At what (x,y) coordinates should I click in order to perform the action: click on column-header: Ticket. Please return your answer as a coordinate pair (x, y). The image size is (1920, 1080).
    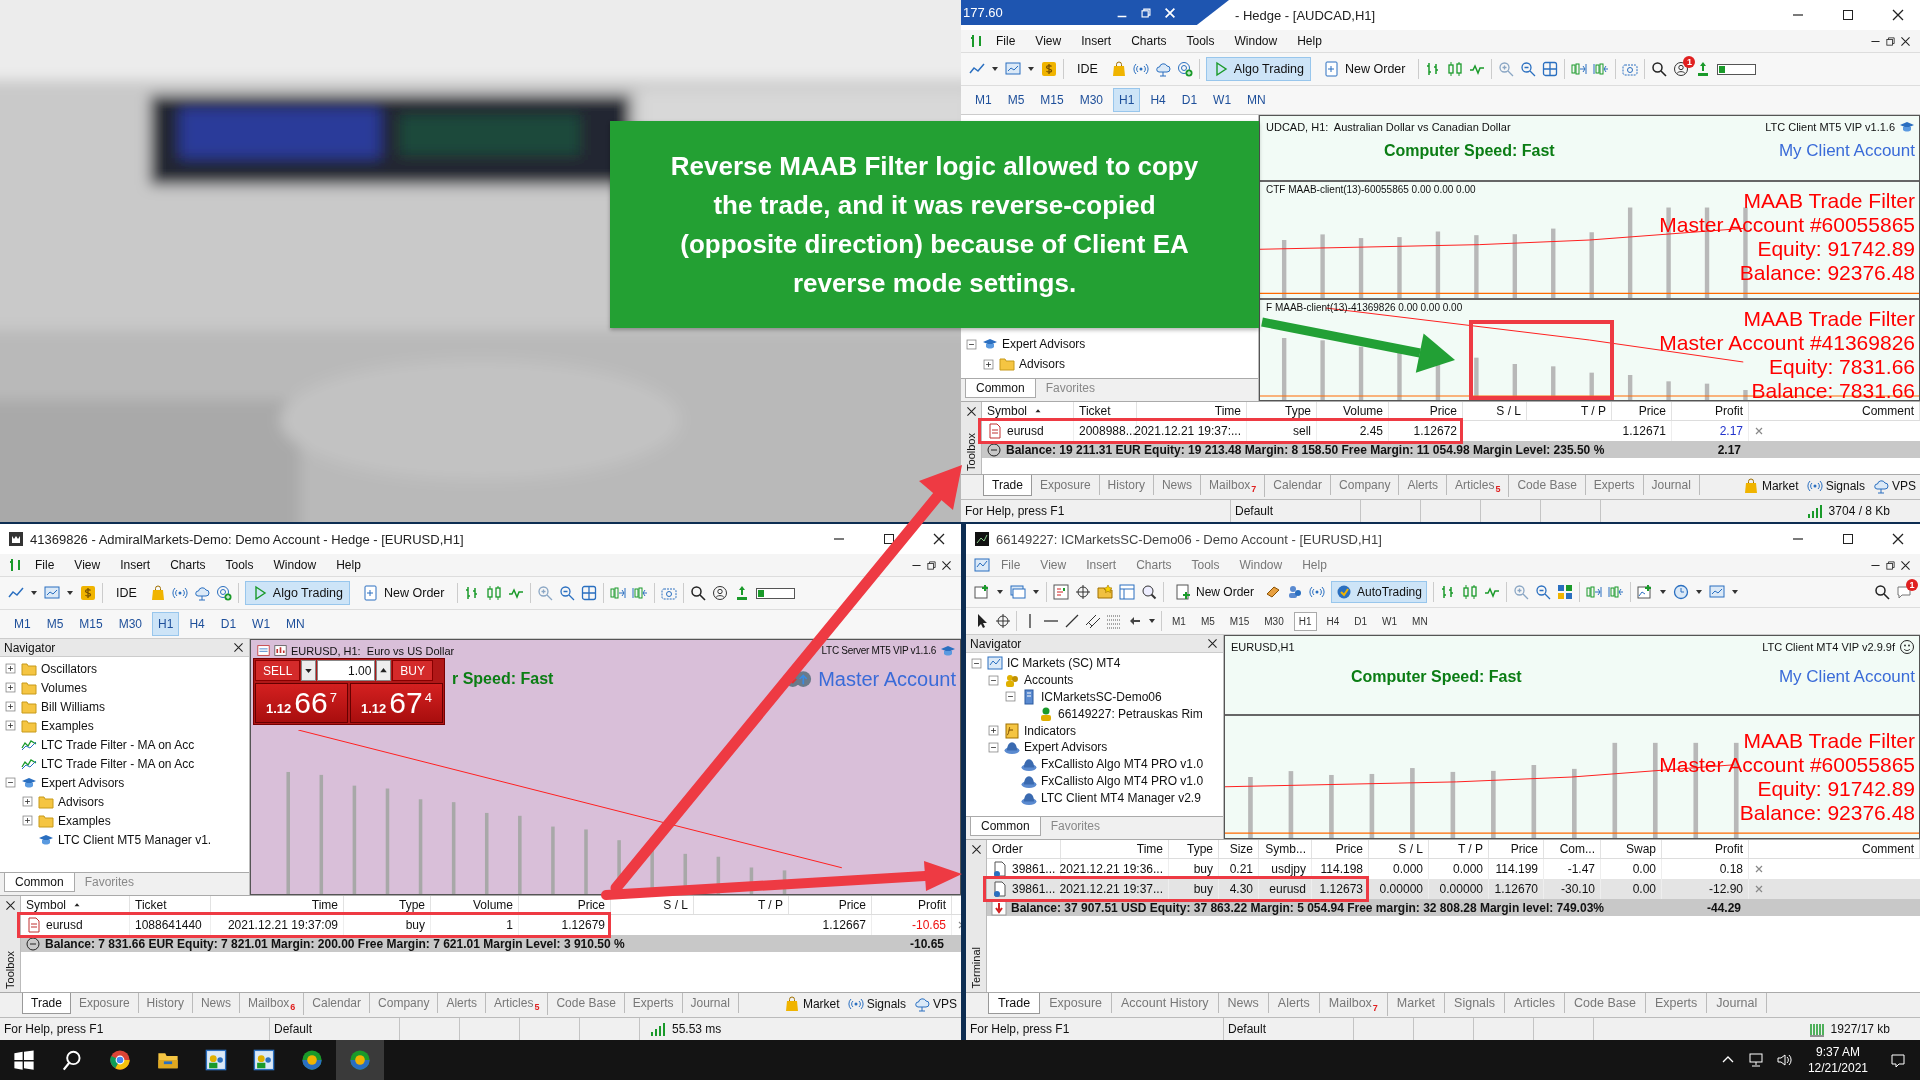
    Looking at the image, I should click on (1105, 411).